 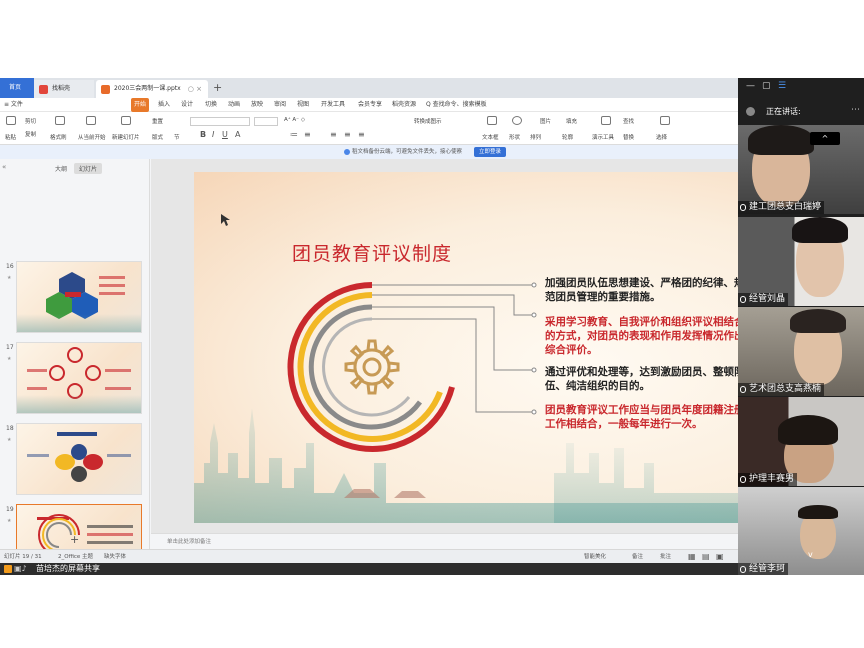 What do you see at coordinates (801, 441) in the screenshot?
I see `participant-tile: 护理丰赛男` at bounding box center [801, 441].